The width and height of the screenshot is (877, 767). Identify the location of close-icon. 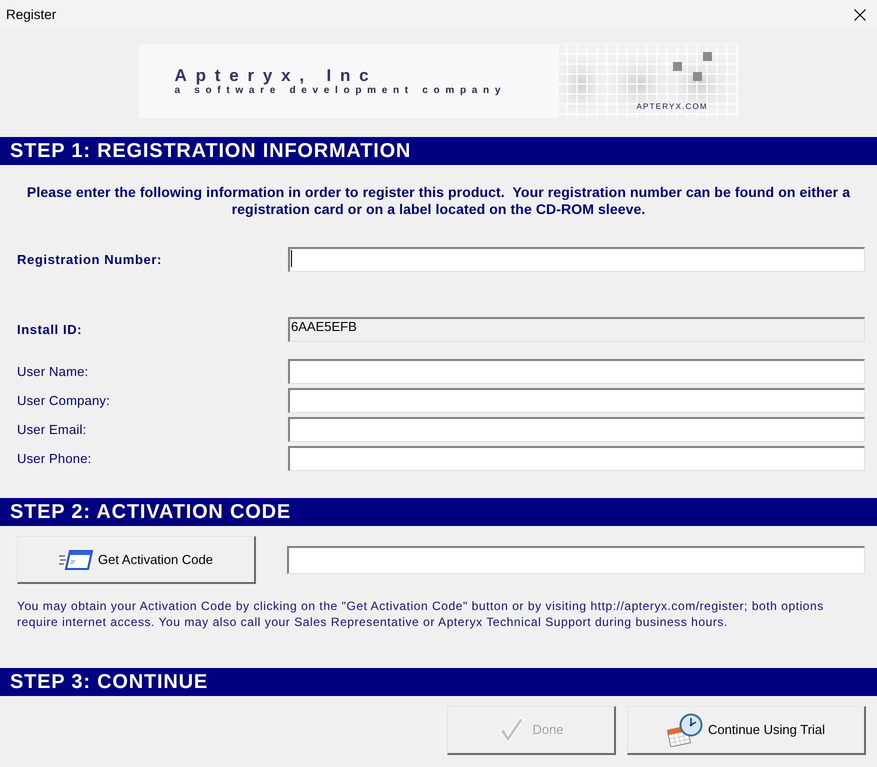
(860, 15).